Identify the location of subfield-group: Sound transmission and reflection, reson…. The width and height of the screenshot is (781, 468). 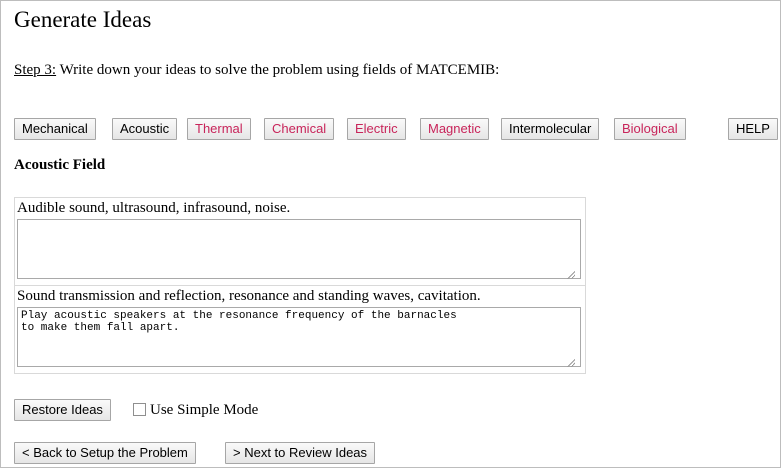
(300, 329).